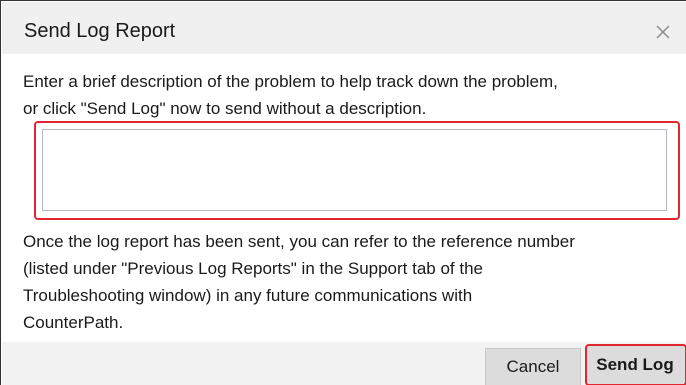 The image size is (686, 385). What do you see at coordinates (344, 363) in the screenshot?
I see `dialog-footer` at bounding box center [344, 363].